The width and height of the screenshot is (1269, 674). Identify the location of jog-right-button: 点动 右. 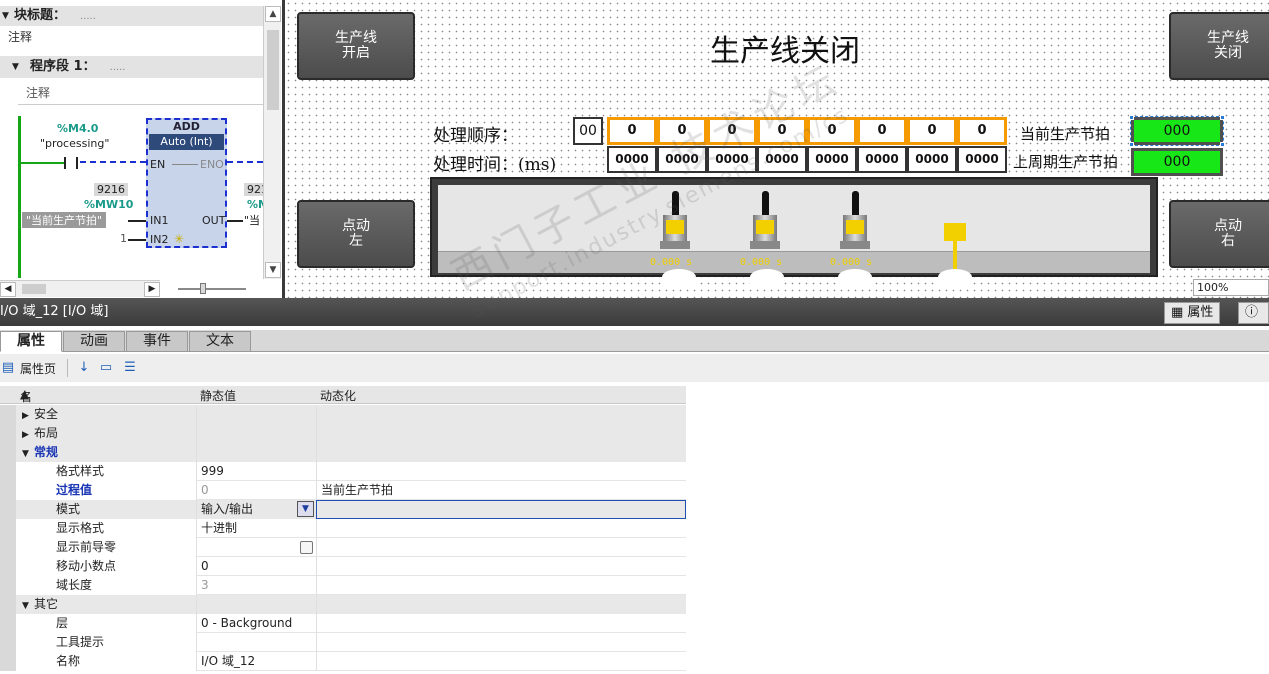
(1219, 234).